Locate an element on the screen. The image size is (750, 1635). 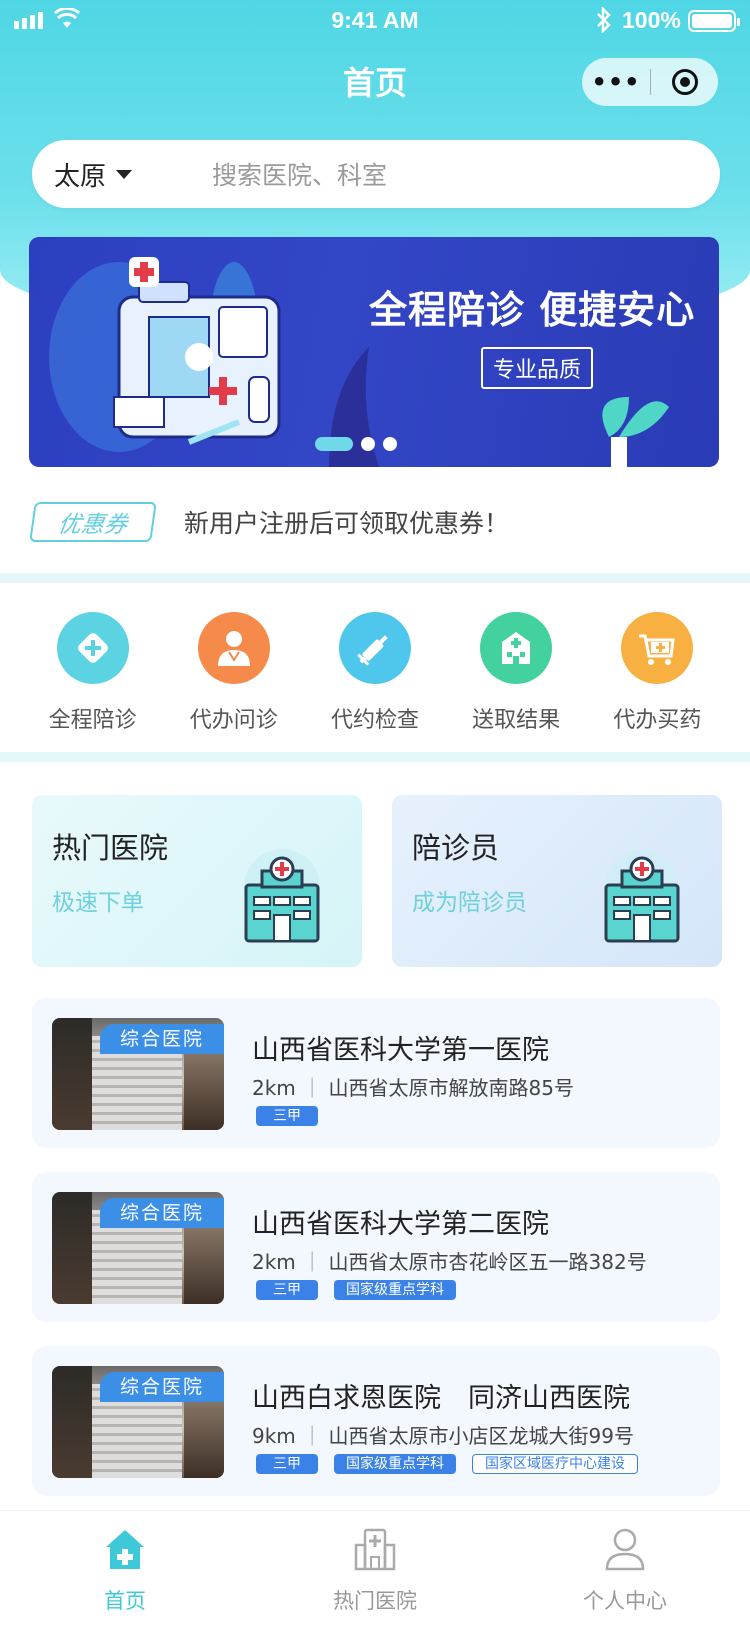
mini-program-capsule: ••• is located at coordinates (650, 82).